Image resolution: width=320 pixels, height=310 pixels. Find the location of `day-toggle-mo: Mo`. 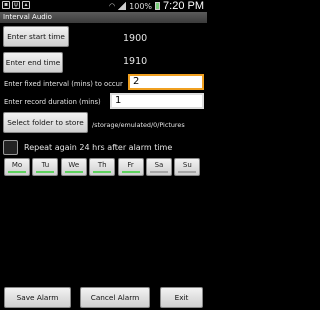

day-toggle-mo: Mo is located at coordinates (17, 167).